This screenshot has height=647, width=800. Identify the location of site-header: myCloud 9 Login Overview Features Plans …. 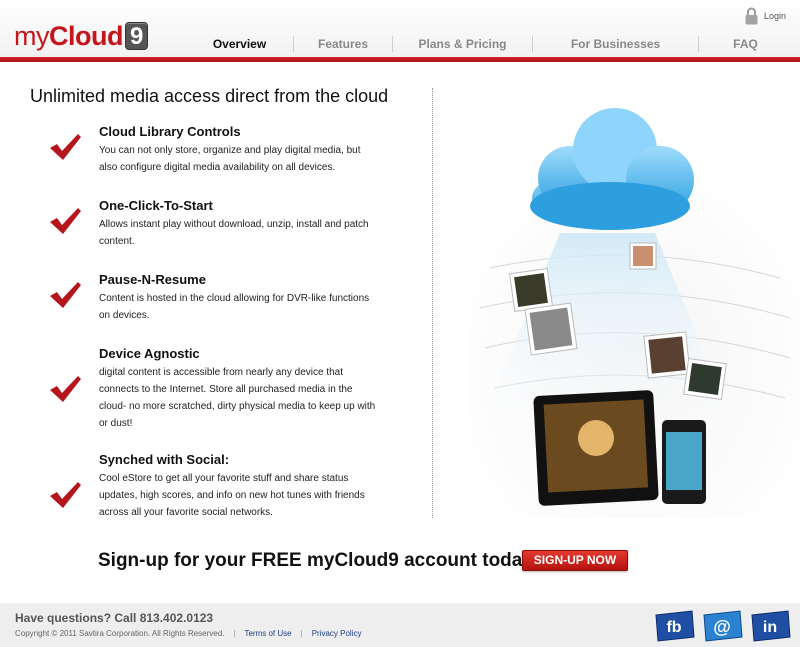
(400, 31).